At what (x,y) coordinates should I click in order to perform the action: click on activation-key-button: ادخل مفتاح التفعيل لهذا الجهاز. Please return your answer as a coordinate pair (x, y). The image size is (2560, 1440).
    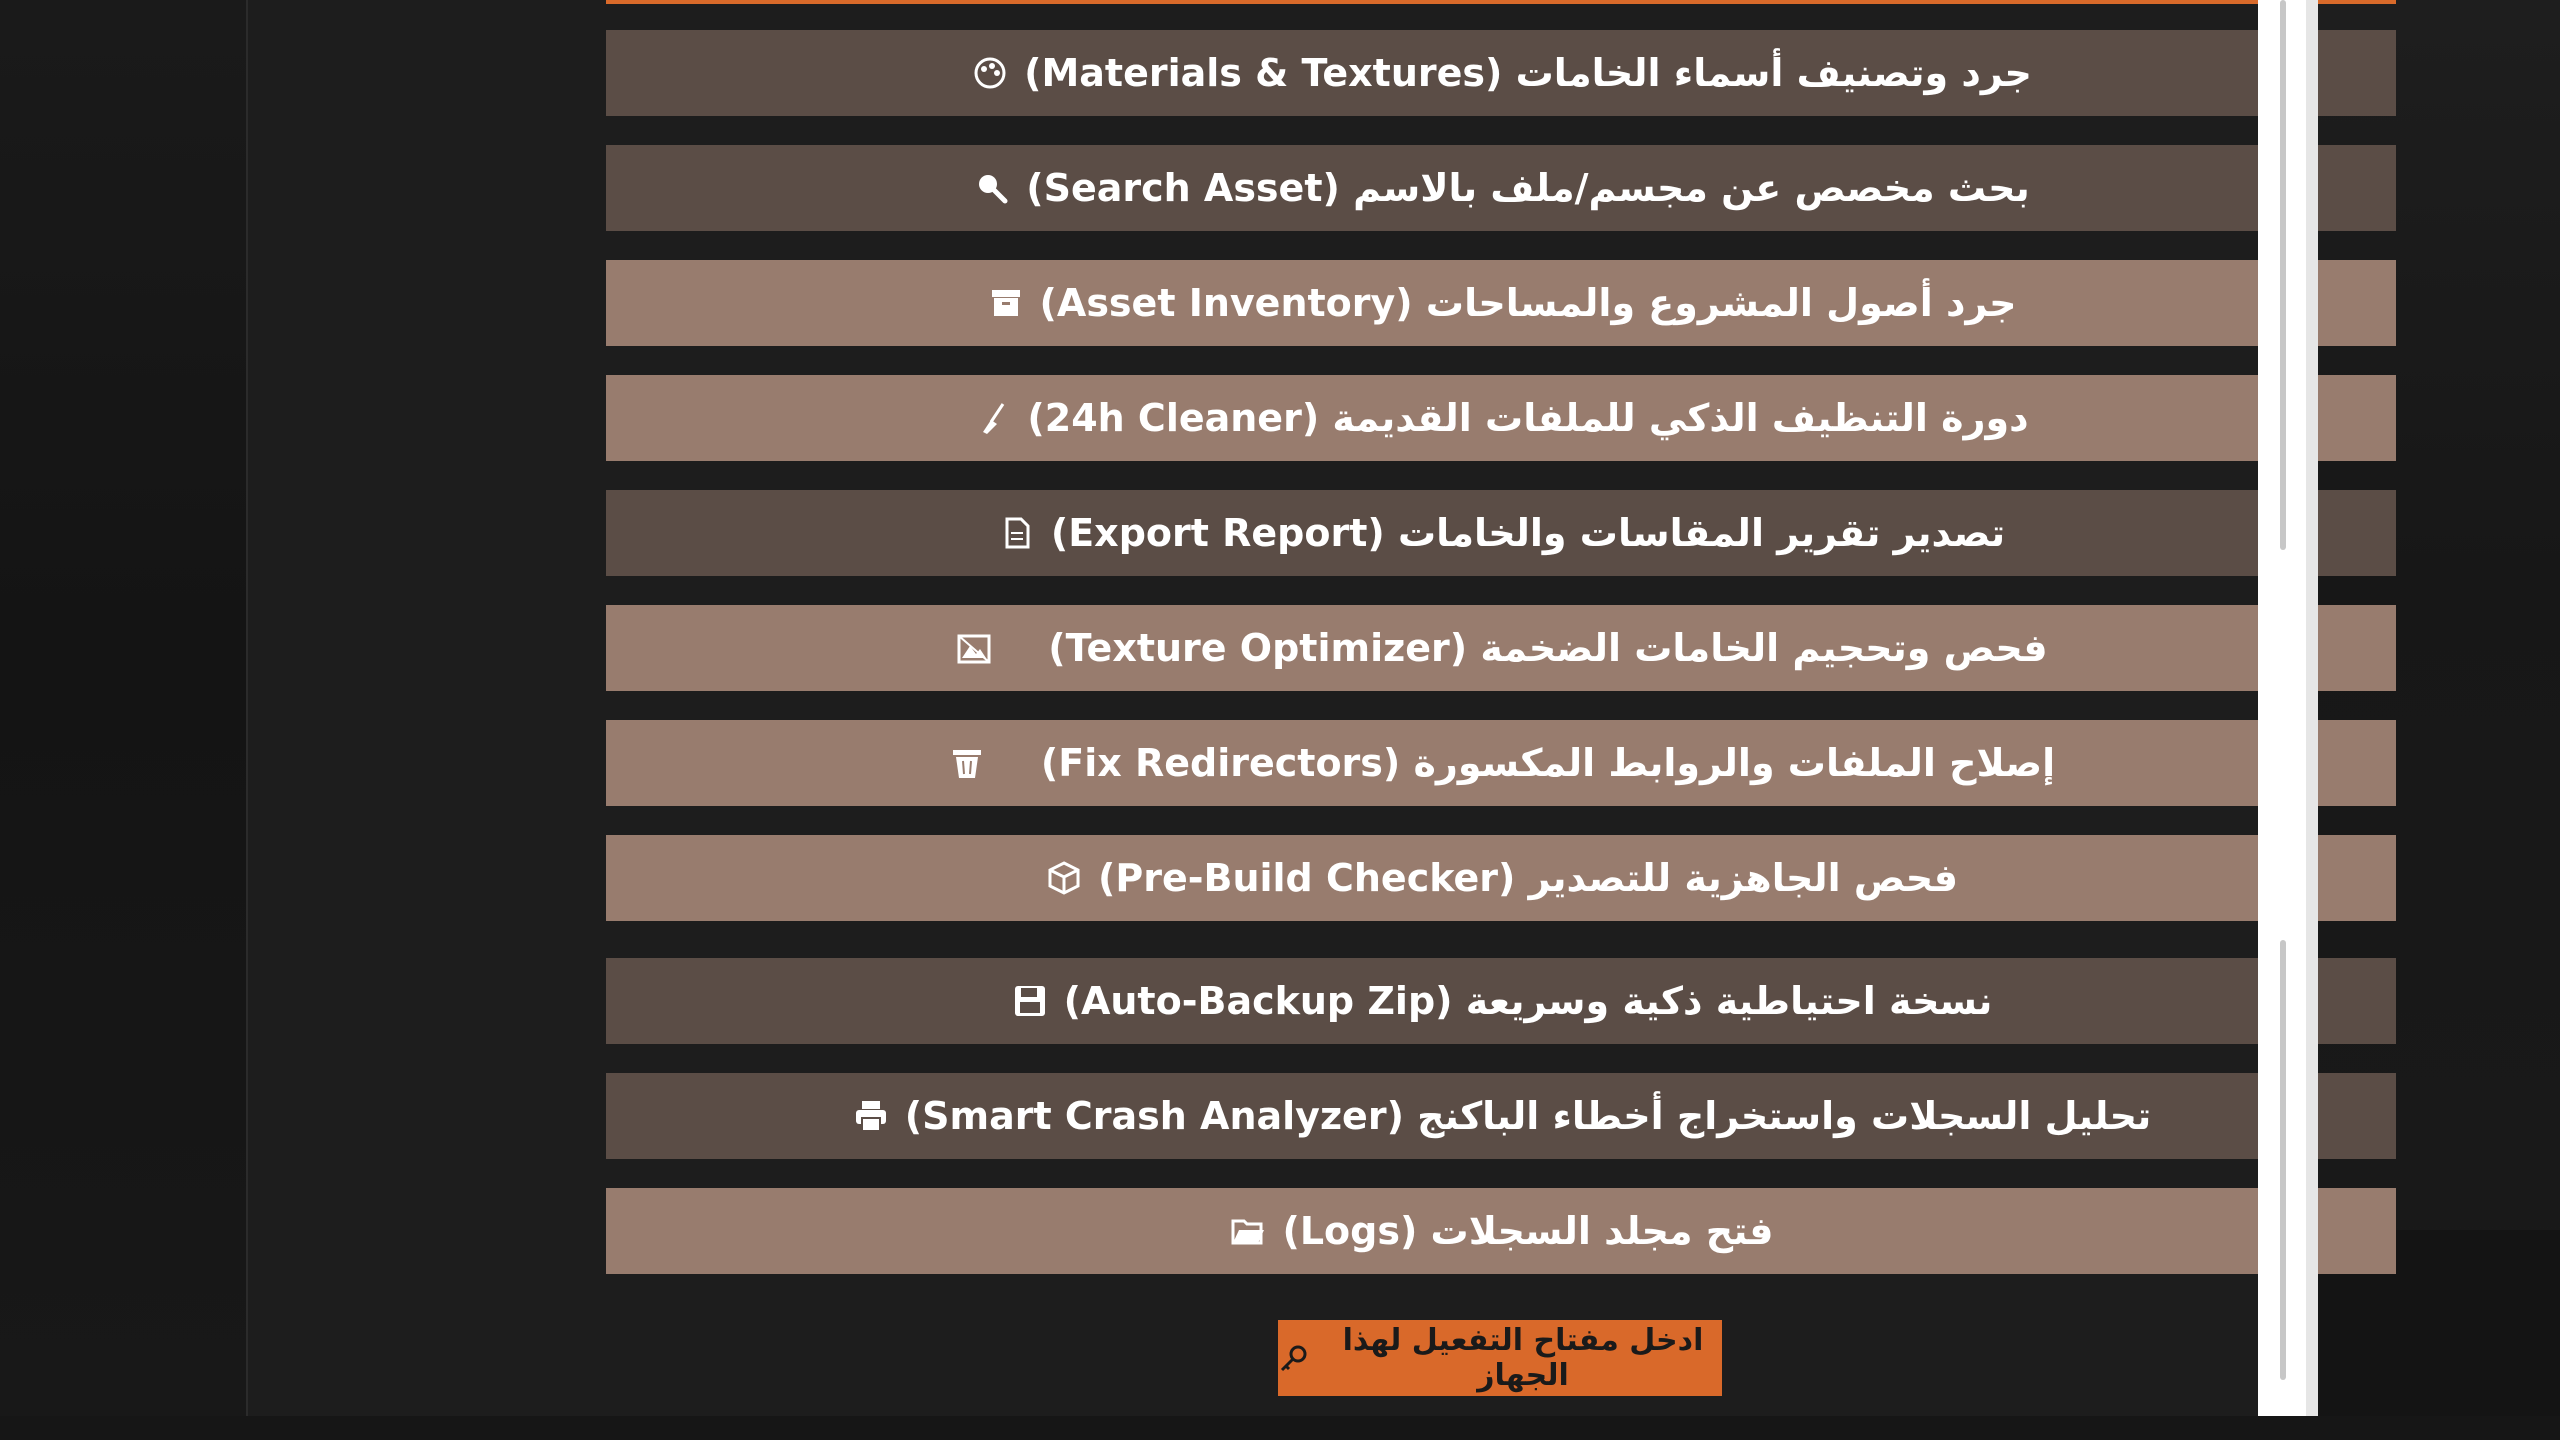
    Looking at the image, I should click on (1500, 1358).